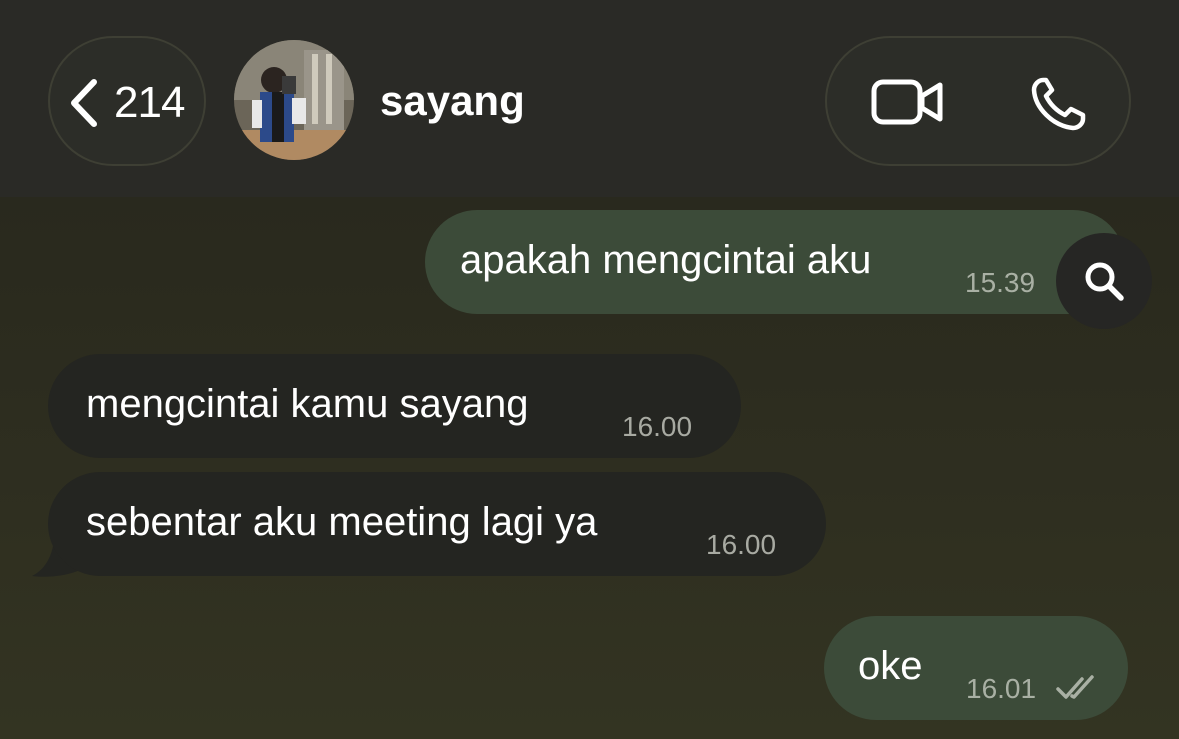 The width and height of the screenshot is (1179, 739). What do you see at coordinates (1075, 687) in the screenshot?
I see `read-checkmark-icon` at bounding box center [1075, 687].